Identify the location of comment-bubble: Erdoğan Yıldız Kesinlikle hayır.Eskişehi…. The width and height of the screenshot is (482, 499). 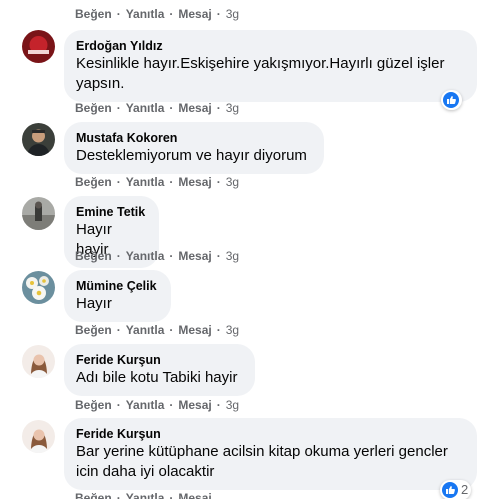
(270, 66).